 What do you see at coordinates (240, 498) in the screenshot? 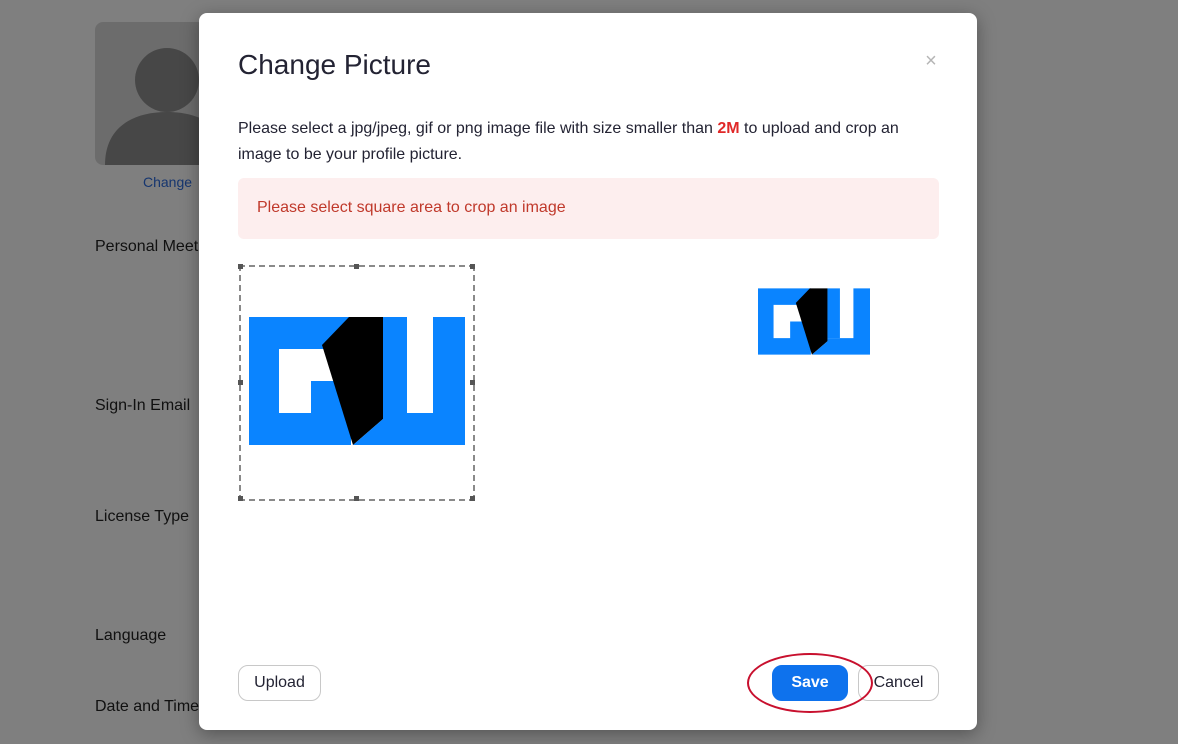
I see `crop-handle-bottom-left` at bounding box center [240, 498].